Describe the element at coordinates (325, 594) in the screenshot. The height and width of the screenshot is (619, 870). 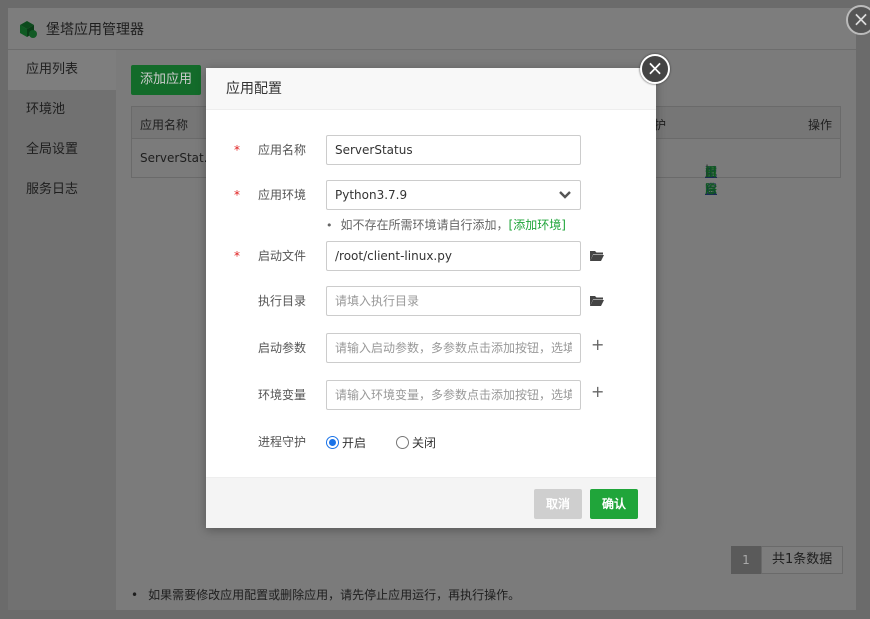
I see `notice-text: 如果需要修改应用配置或删除应用，请先停止应用运行，再执行操作。` at that location.